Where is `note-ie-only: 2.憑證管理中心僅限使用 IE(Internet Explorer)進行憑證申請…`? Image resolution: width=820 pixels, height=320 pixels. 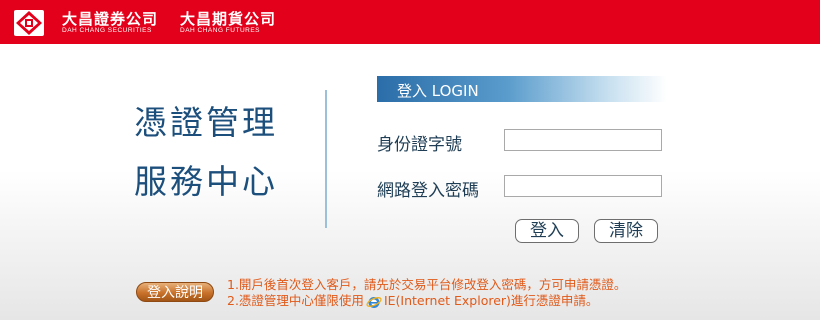 note-ie-only: 2.憑證管理中心僅限使用 IE(Internet Explorer)進行憑證申請… is located at coordinates (412, 300).